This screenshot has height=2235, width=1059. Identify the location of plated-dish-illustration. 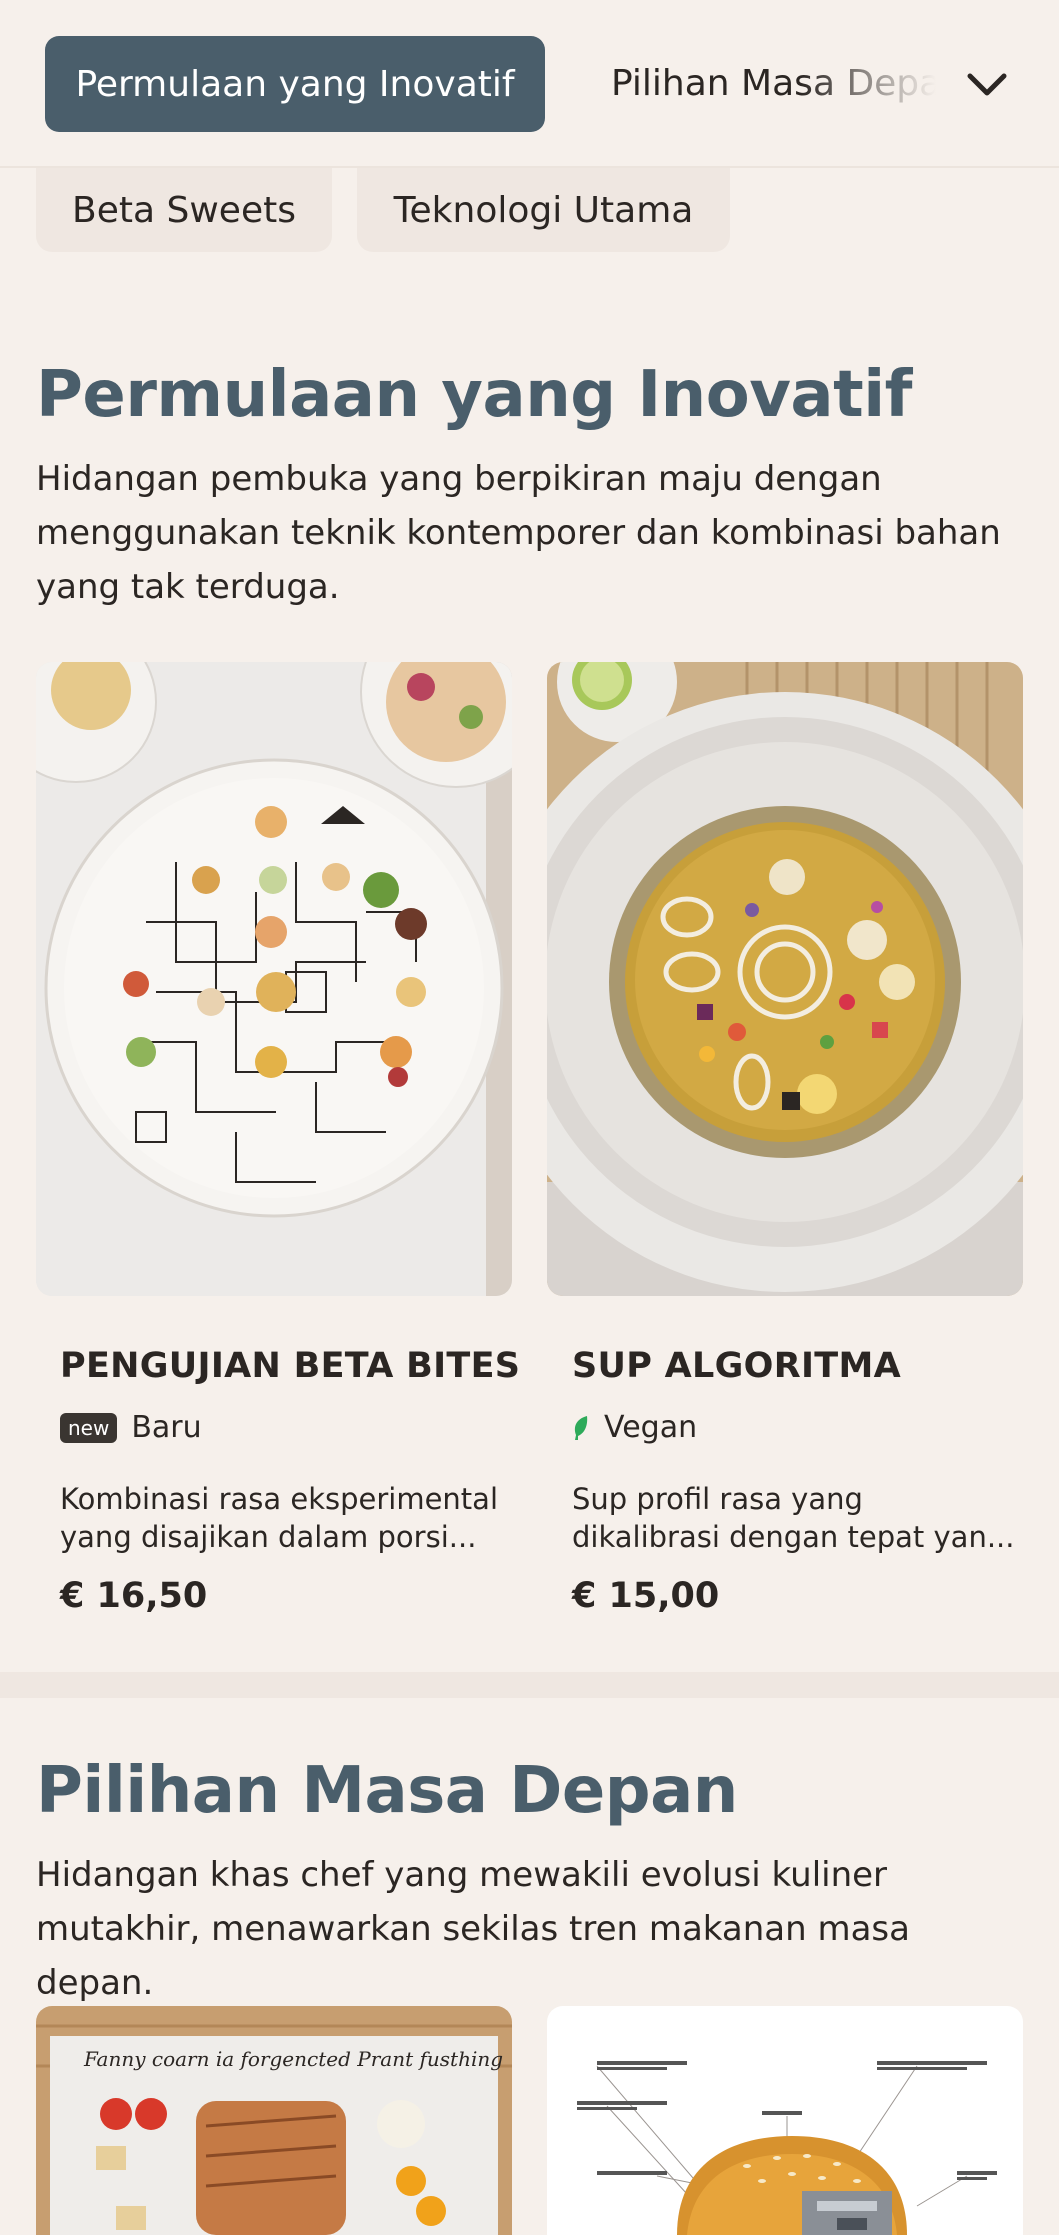
(274, 979).